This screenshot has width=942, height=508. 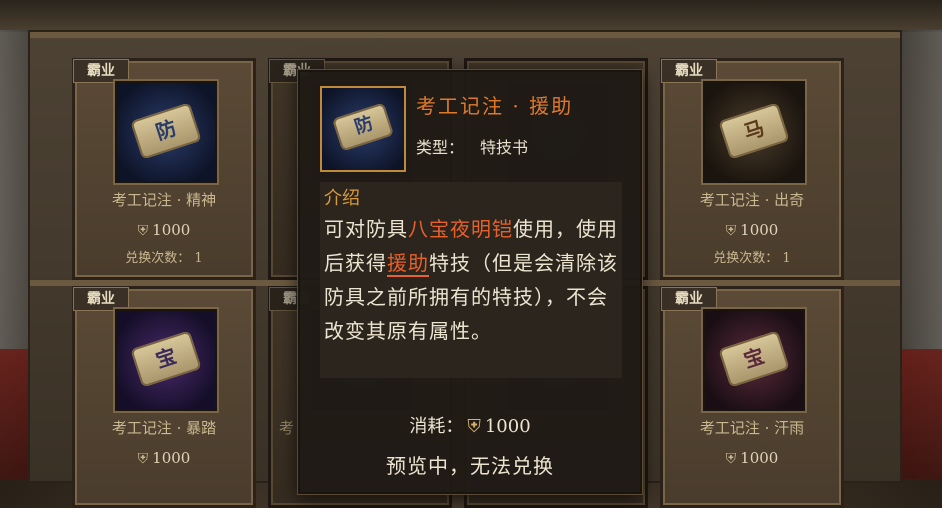 I want to click on shop-item-card: 霸业 马 考工记注 · 出奇 ⛨ 1000 兑换次数： 1, so click(x=752, y=169).